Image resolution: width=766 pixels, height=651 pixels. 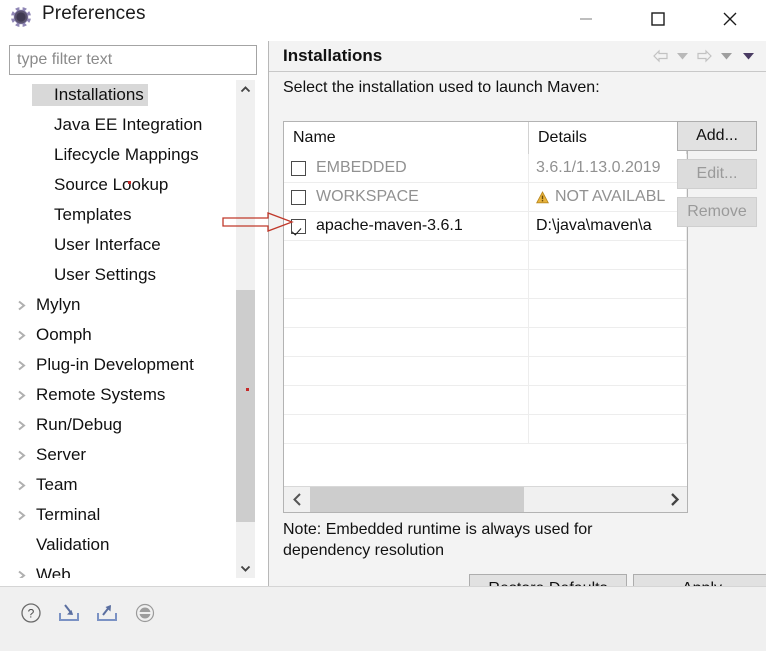 I want to click on table-cell-name: WORKSPACE, so click(x=406, y=197).